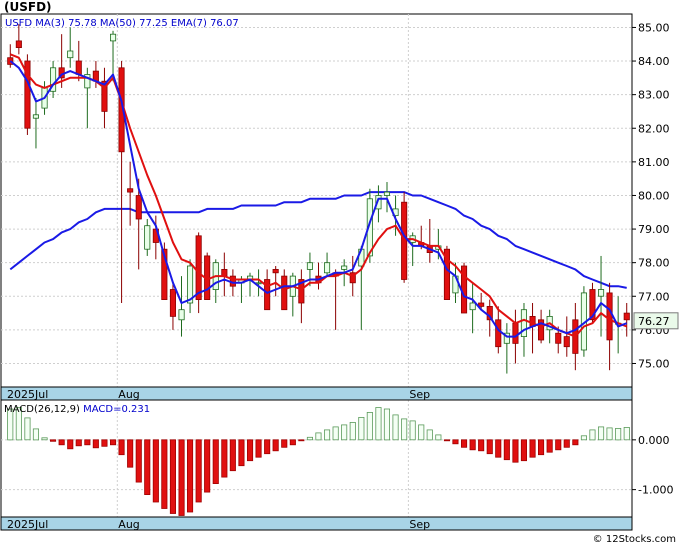  Describe the element at coordinates (654, 95) in the screenshot. I see `price-axis-label: 83.00` at that location.